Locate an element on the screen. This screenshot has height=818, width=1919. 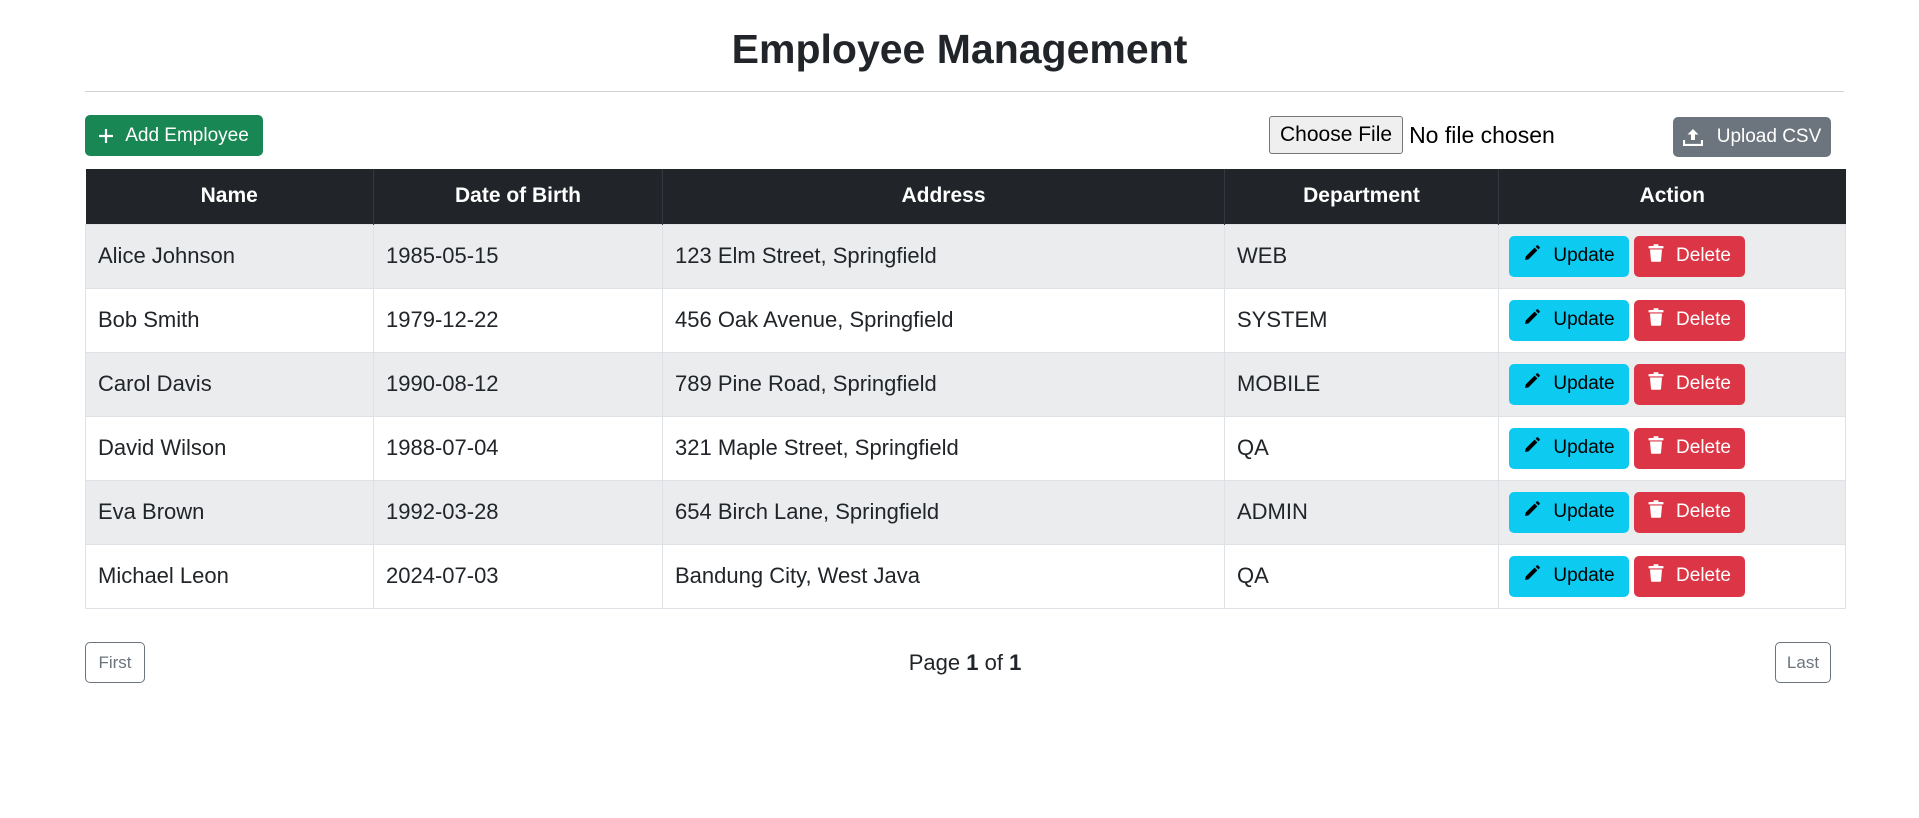
employee-name-cell: Carol Davis is located at coordinates (229, 384).